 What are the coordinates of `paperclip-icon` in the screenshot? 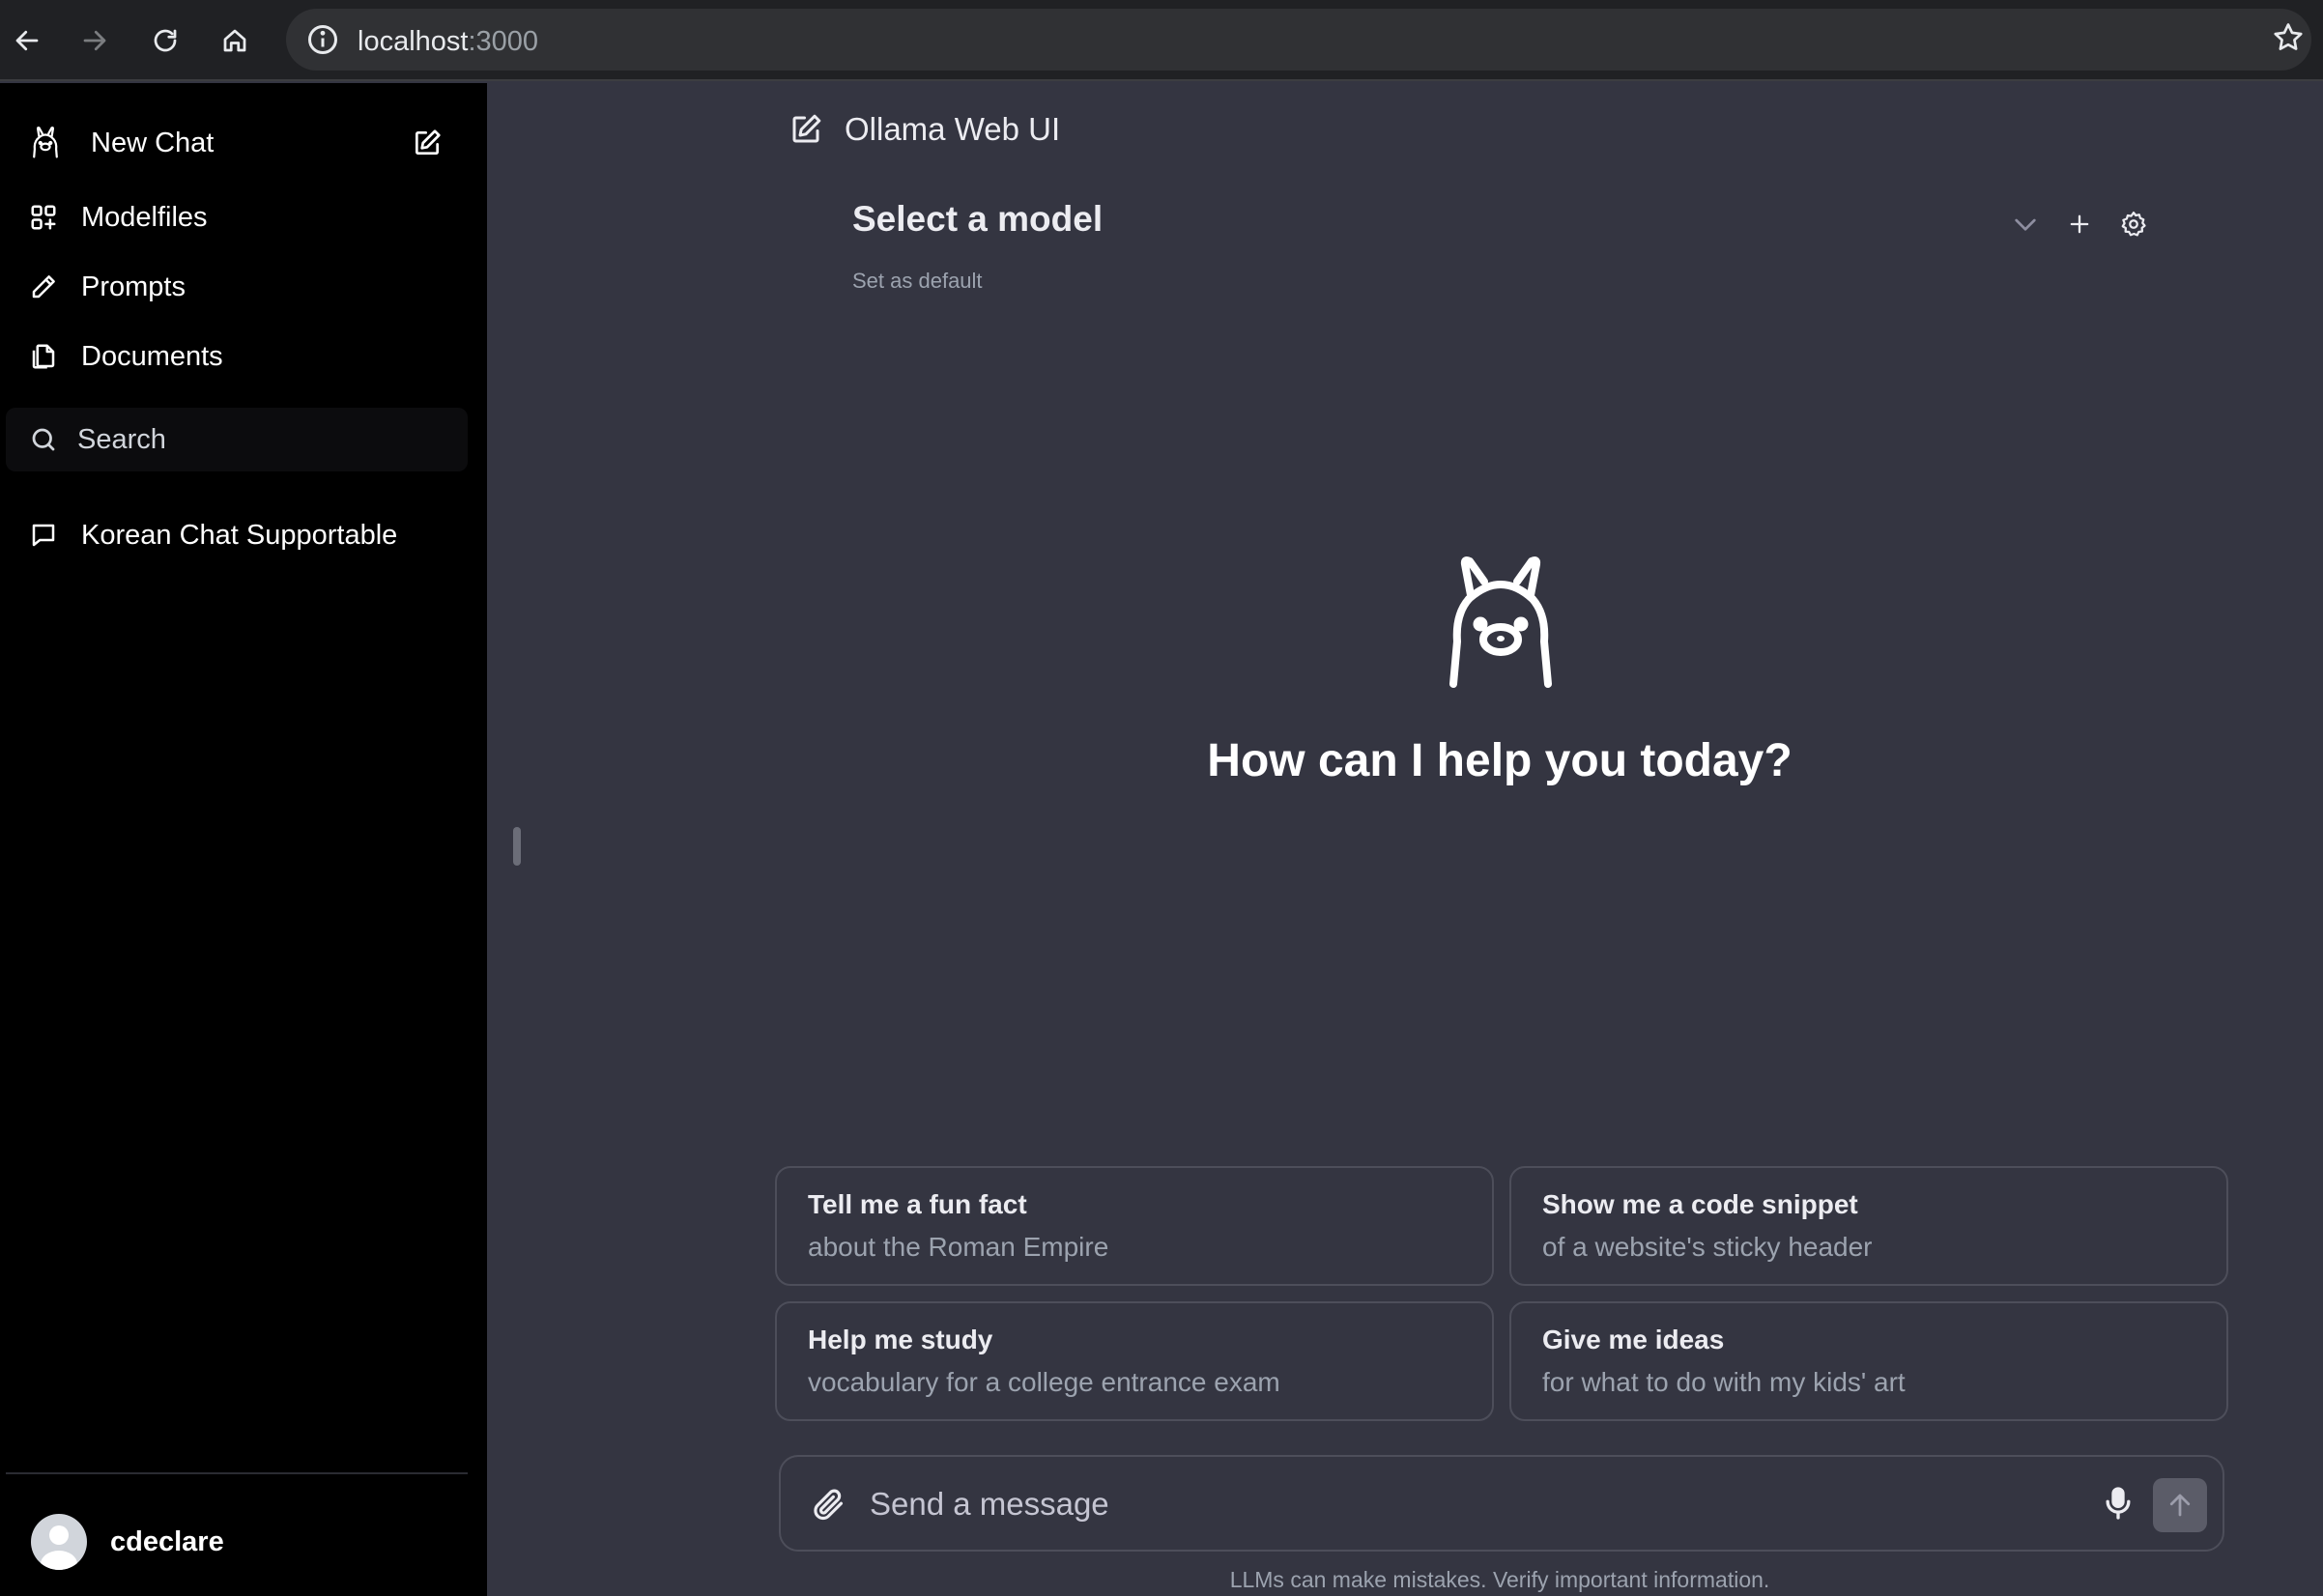 It's located at (828, 1504).